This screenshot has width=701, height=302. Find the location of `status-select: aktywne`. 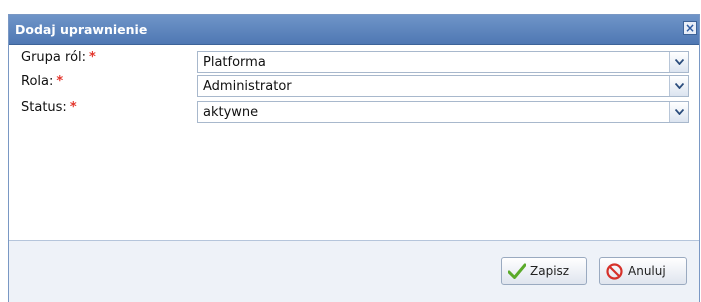

status-select: aktywne is located at coordinates (443, 112).